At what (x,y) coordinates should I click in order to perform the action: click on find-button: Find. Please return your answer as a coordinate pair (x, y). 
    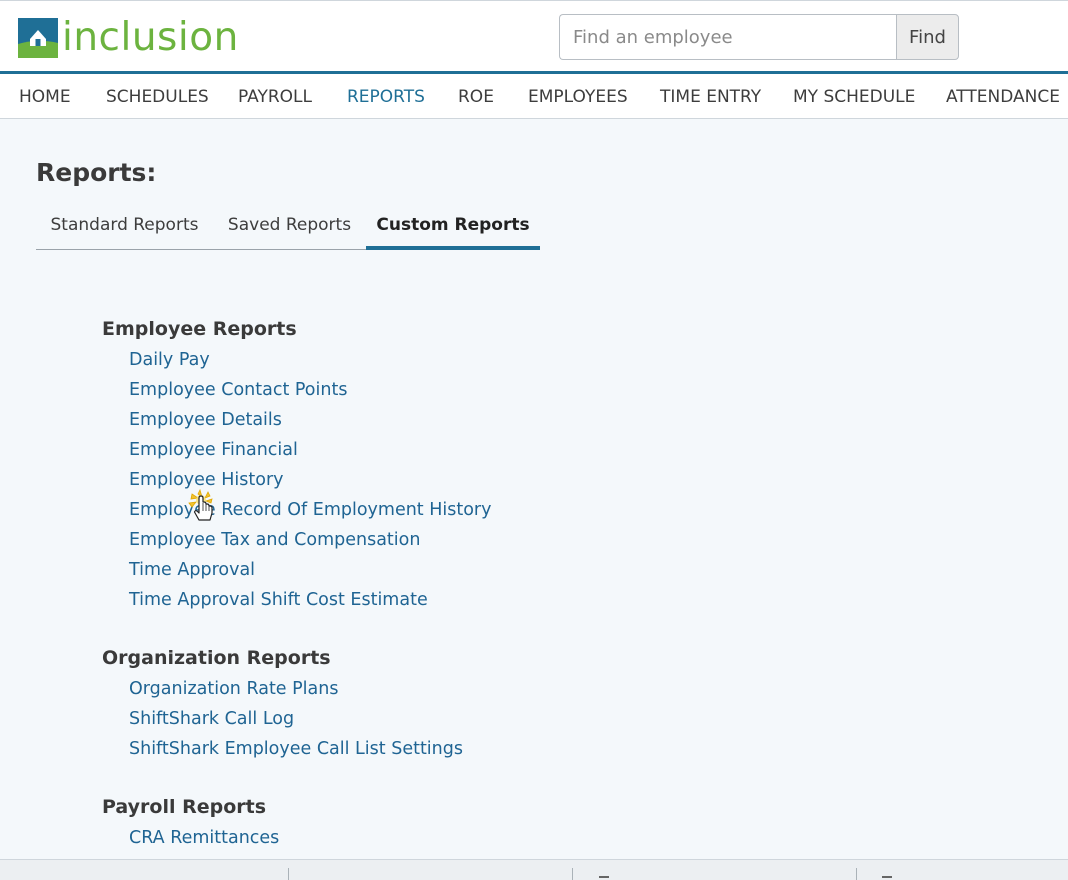
    Looking at the image, I should click on (927, 37).